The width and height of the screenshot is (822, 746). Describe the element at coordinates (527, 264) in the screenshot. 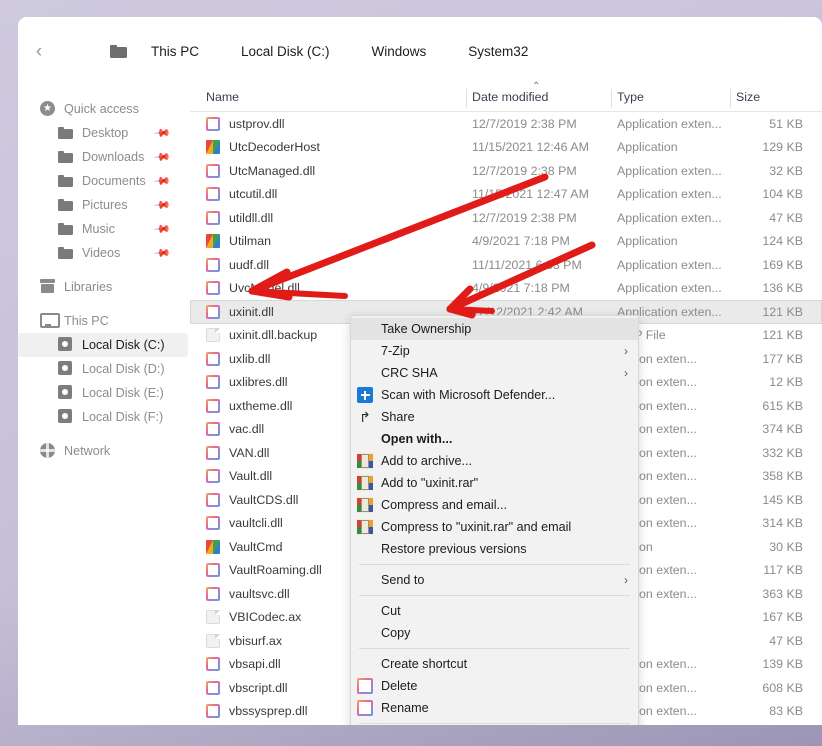

I see `file-date-cell: 11/11/2021 6:33 PM` at that location.